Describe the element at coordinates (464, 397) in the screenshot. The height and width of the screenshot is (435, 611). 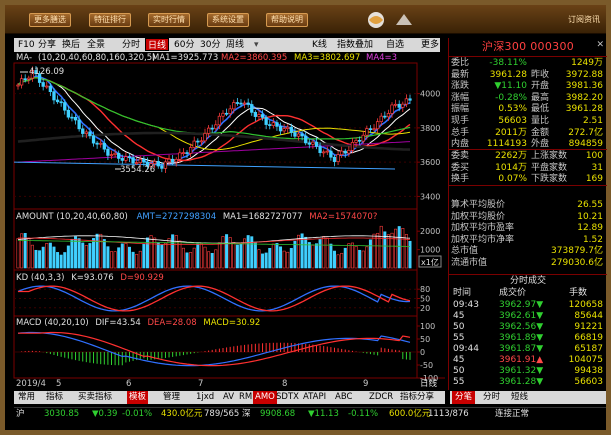
I see `rtab-ticks: 分笔` at that location.